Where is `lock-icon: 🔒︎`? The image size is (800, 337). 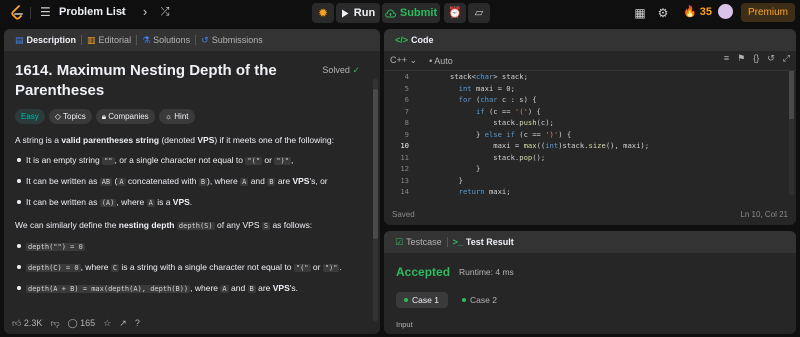 lock-icon: 🔒︎ is located at coordinates (103, 116).